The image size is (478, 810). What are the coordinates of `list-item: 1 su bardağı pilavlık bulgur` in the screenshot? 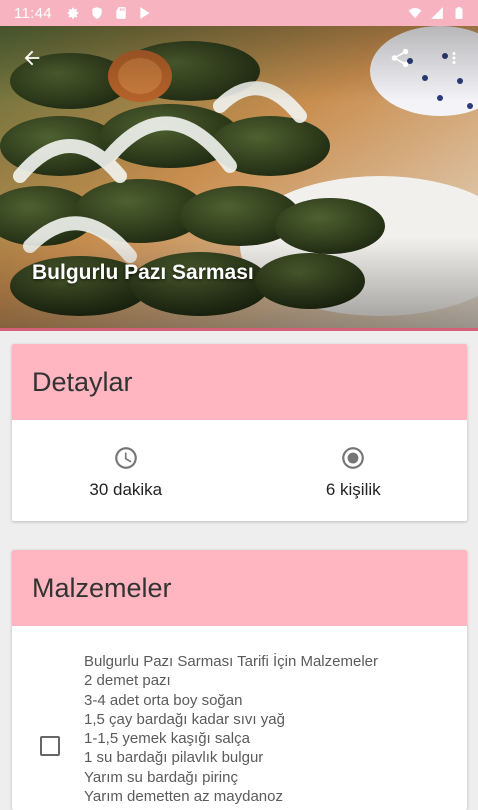 It's located at (174, 758).